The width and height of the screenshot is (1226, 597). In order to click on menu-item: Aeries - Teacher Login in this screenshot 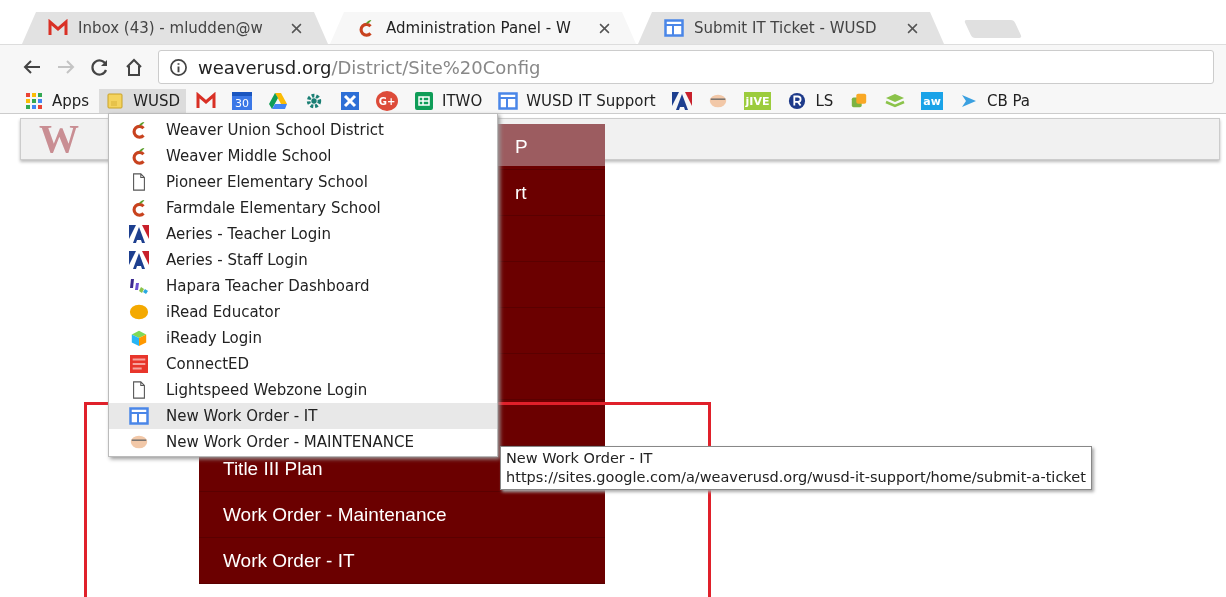, I will do `click(303, 234)`.